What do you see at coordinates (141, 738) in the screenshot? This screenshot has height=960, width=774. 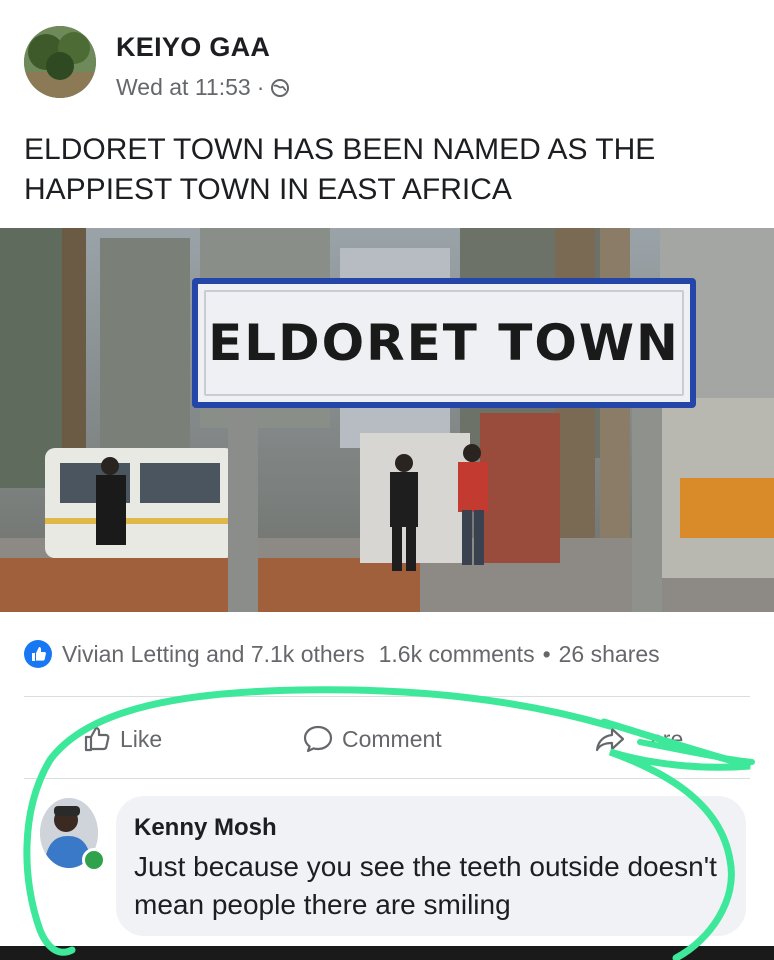 I see `like-label: Like` at bounding box center [141, 738].